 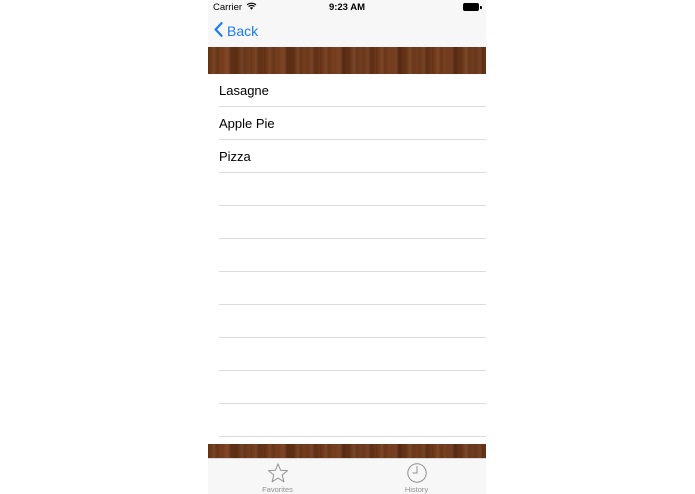 What do you see at coordinates (277, 476) in the screenshot?
I see `tab-favorites: Favorites` at bounding box center [277, 476].